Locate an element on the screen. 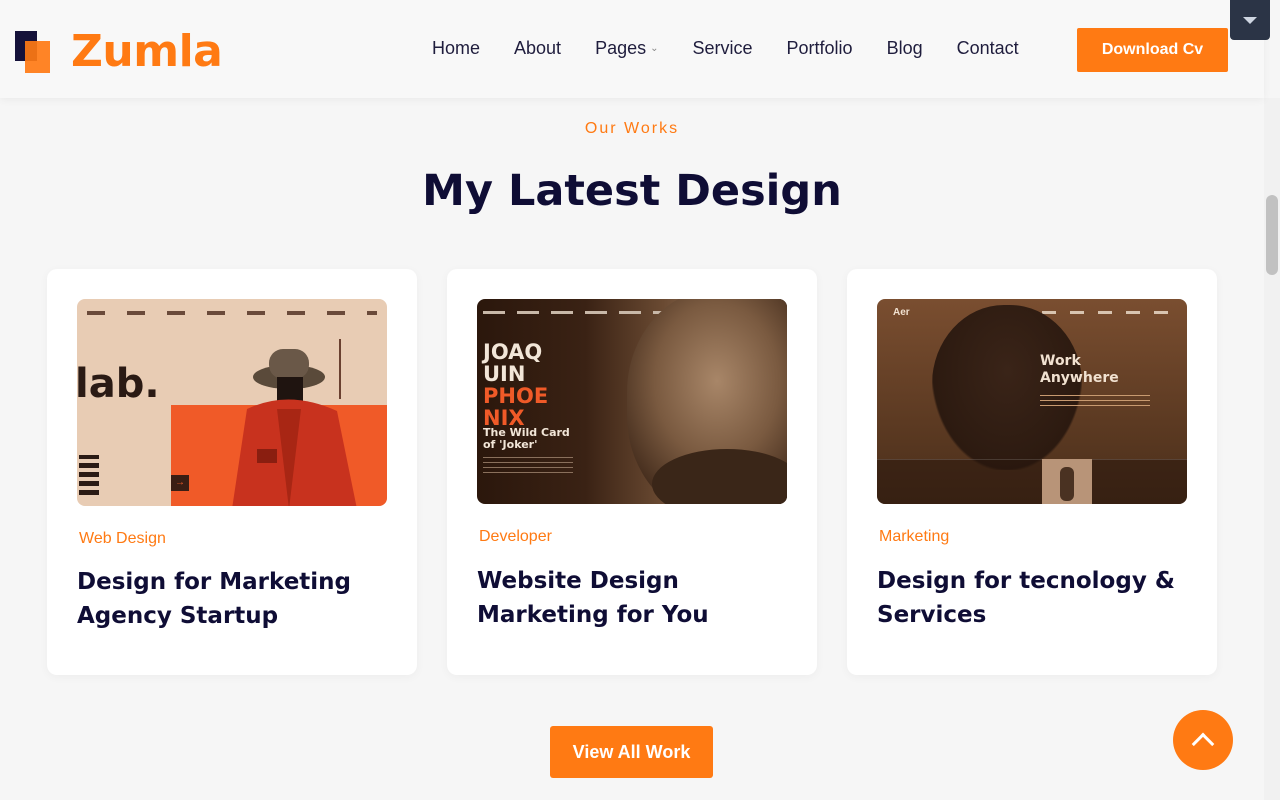 The image size is (1280, 800). card-title: Design for Marketing Agency Startup is located at coordinates (237, 599).